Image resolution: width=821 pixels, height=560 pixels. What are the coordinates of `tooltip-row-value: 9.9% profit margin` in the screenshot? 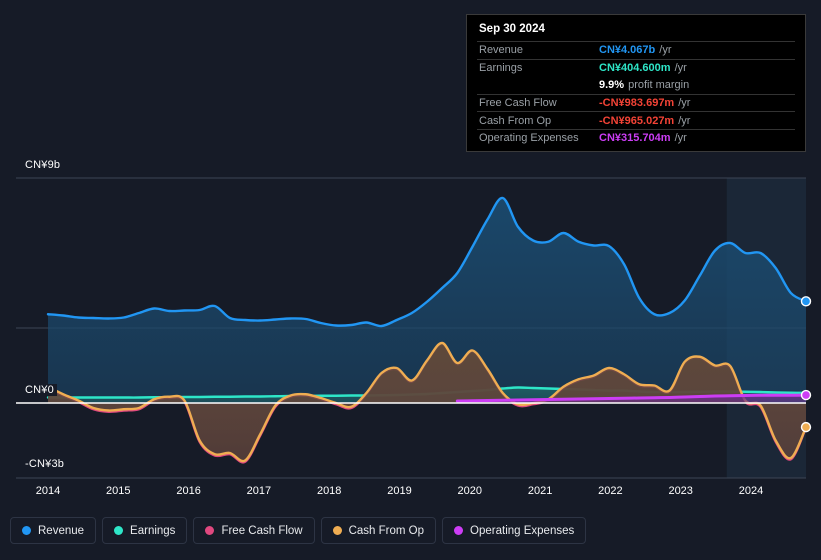 It's located at (644, 84).